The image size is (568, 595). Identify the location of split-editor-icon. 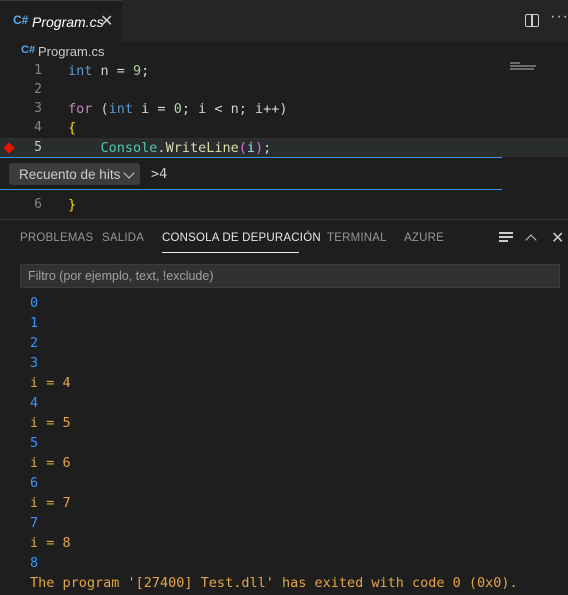
(532, 20).